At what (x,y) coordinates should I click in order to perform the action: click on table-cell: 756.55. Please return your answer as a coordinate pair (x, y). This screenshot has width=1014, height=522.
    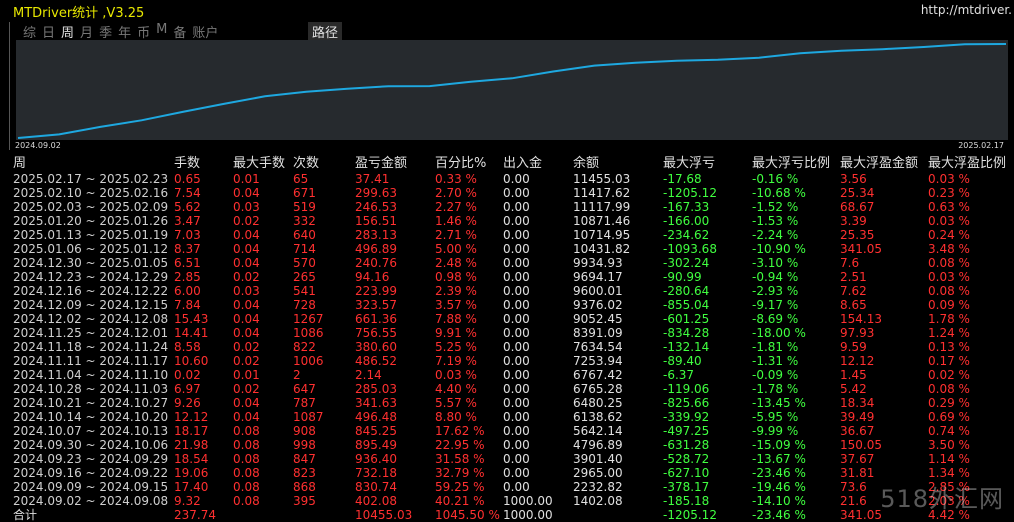
    Looking at the image, I should click on (376, 333).